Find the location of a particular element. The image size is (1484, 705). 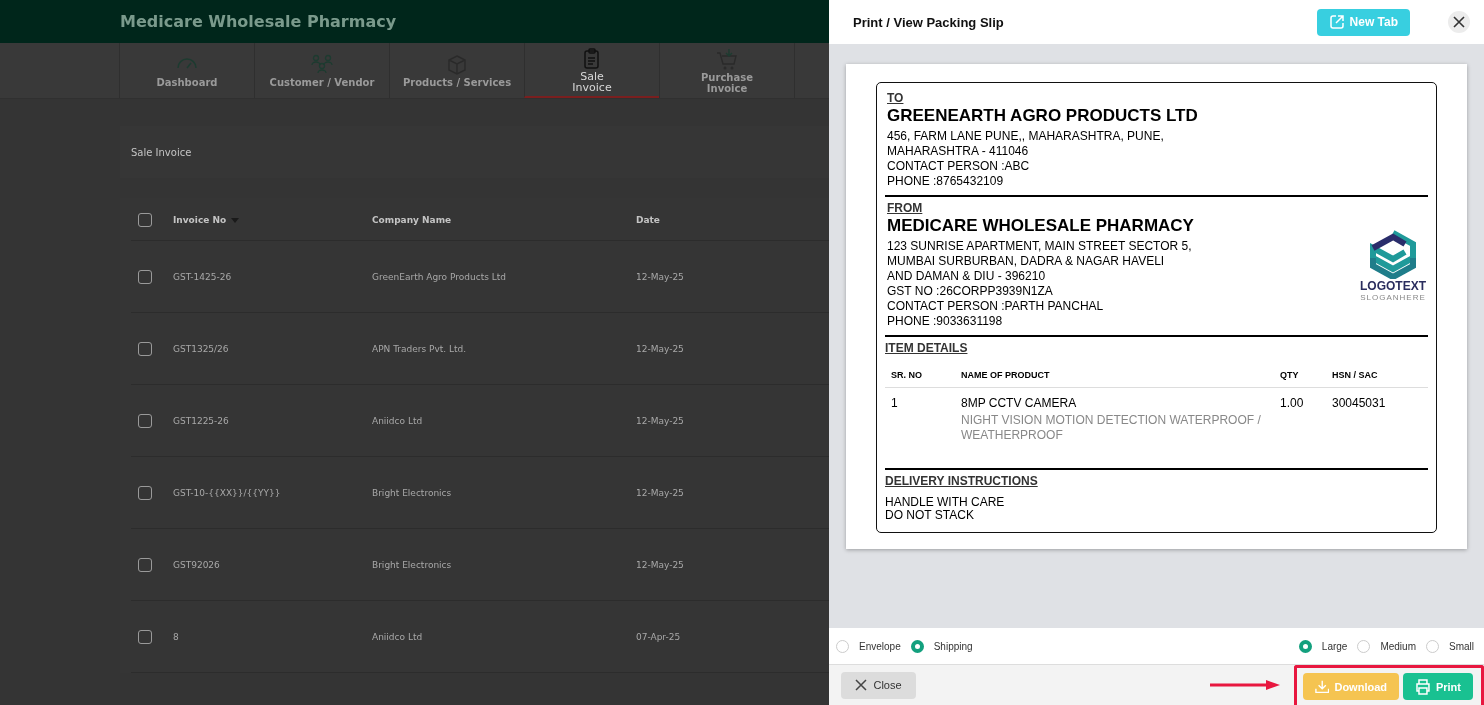

sort-caret-icon is located at coordinates (235, 220).